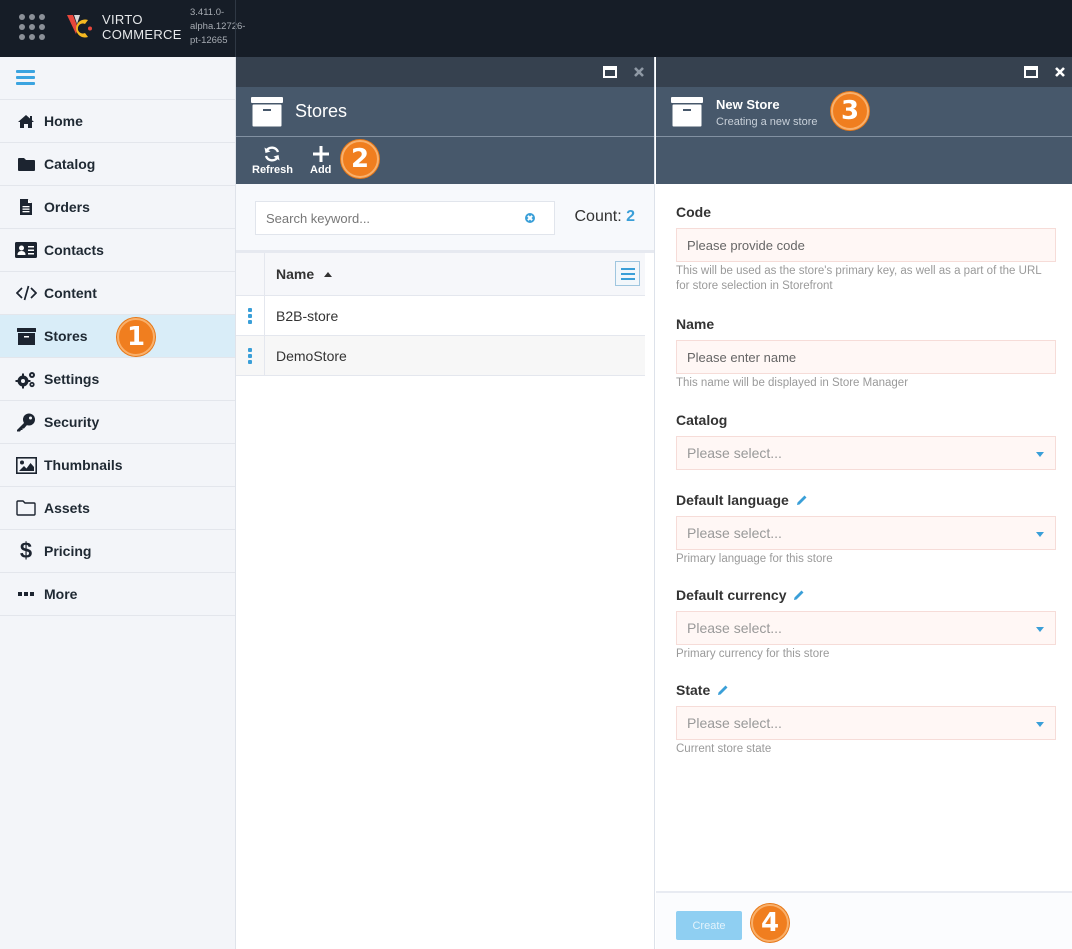 Image resolution: width=1072 pixels, height=949 pixels. I want to click on code-label: Code, so click(693, 212).